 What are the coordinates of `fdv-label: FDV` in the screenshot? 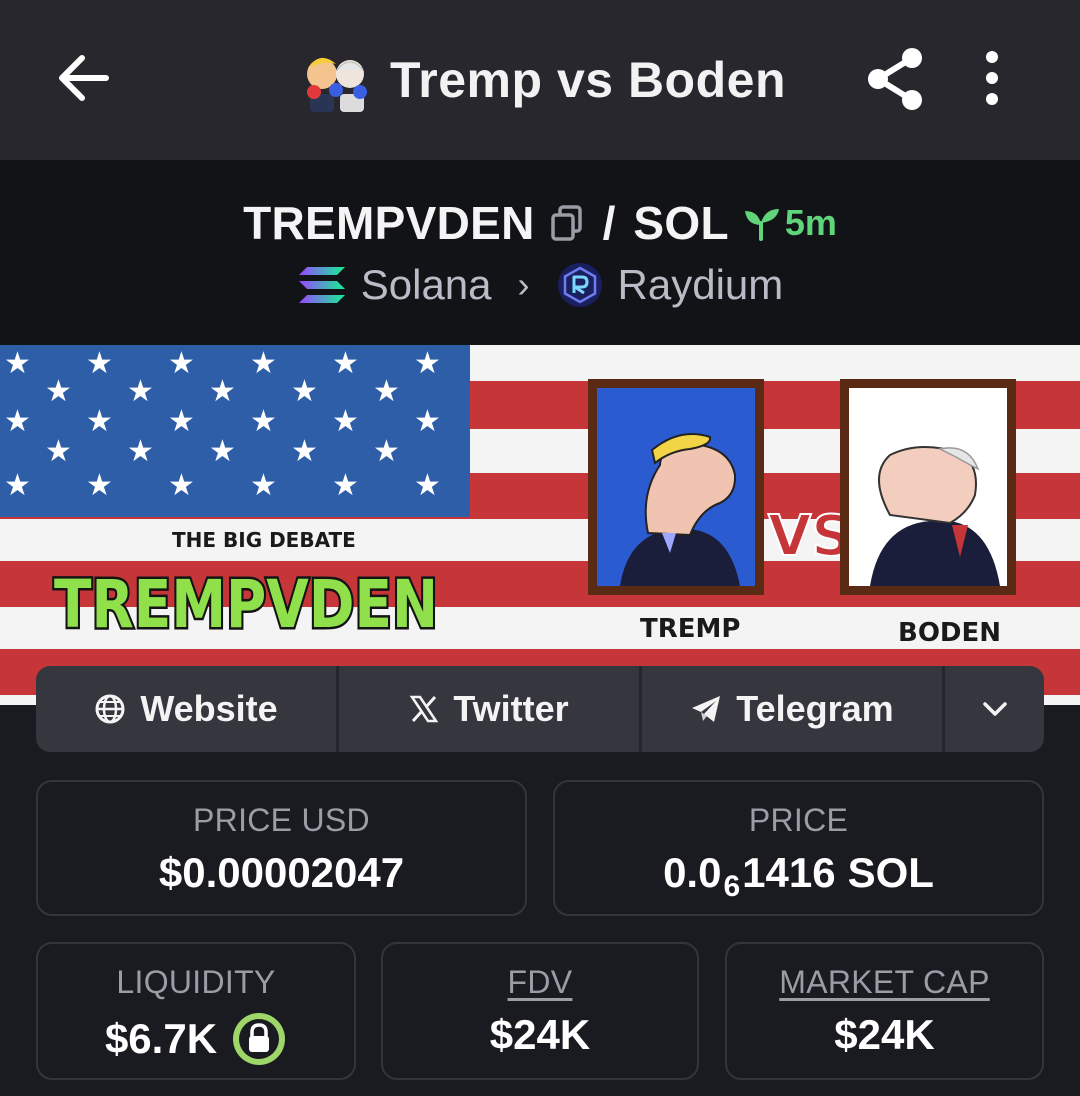 It's located at (540, 982).